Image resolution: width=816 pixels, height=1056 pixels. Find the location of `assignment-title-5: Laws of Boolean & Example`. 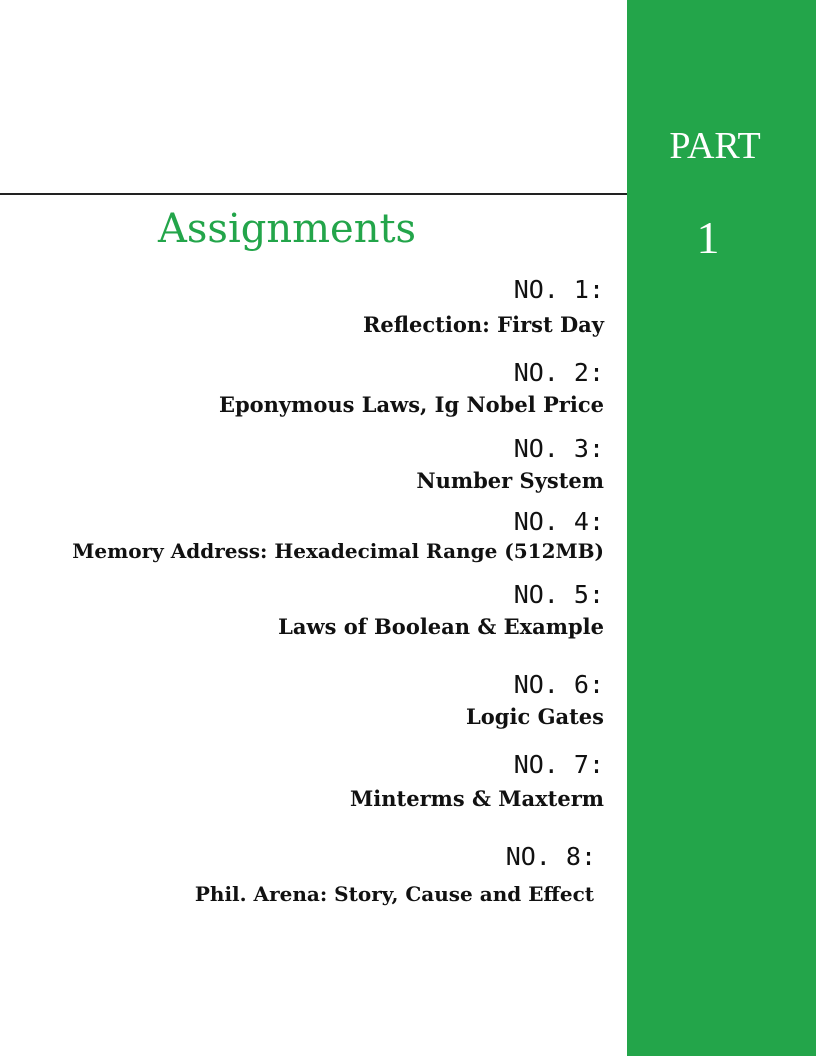

assignment-title-5: Laws of Boolean & Example is located at coordinates (441, 626).